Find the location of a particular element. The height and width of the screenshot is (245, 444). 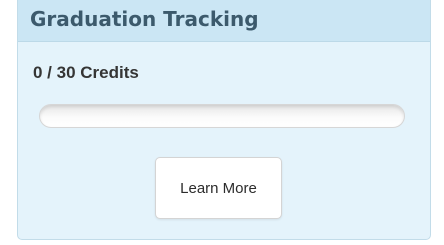

panel-title: Graduation Tracking is located at coordinates (144, 19).